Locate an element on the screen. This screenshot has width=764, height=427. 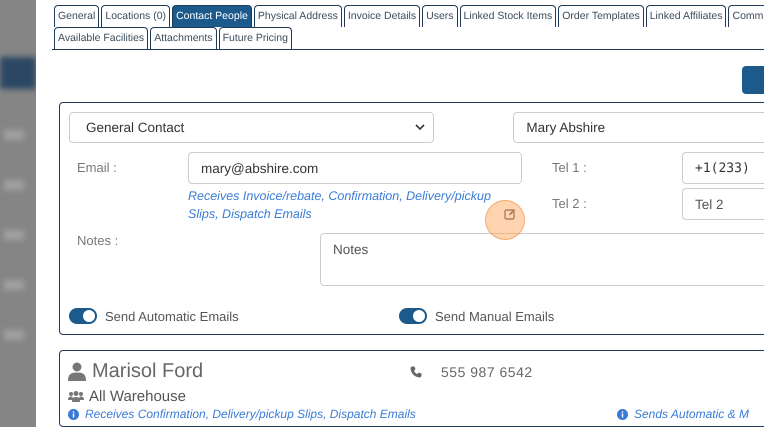
tab: Linked Affiliates is located at coordinates (686, 16).